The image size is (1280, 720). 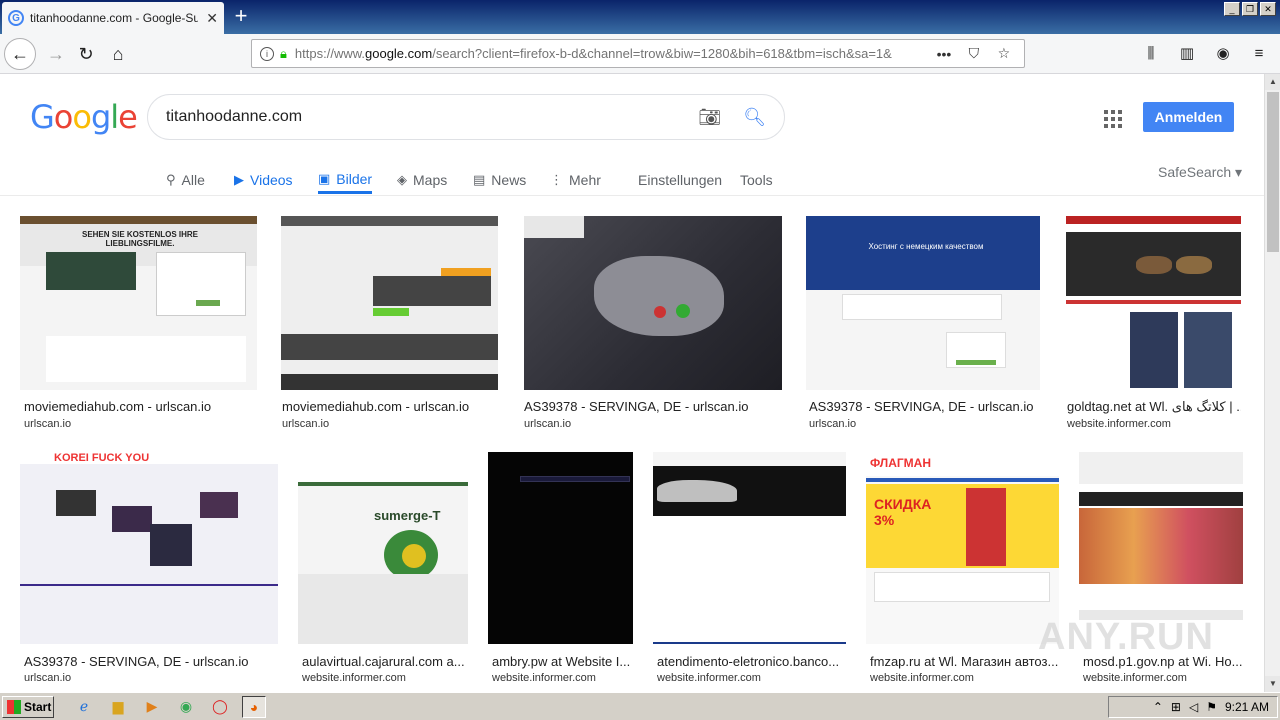 What do you see at coordinates (1223, 53) in the screenshot?
I see `account-icon: ◉` at bounding box center [1223, 53].